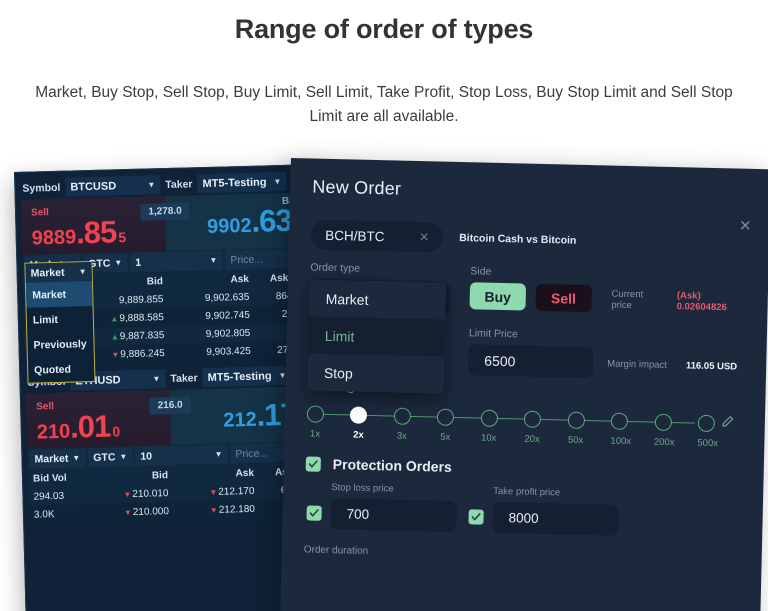 The image size is (768, 611). What do you see at coordinates (392, 465) in the screenshot?
I see `protection-orders-label: Protection Orders` at bounding box center [392, 465].